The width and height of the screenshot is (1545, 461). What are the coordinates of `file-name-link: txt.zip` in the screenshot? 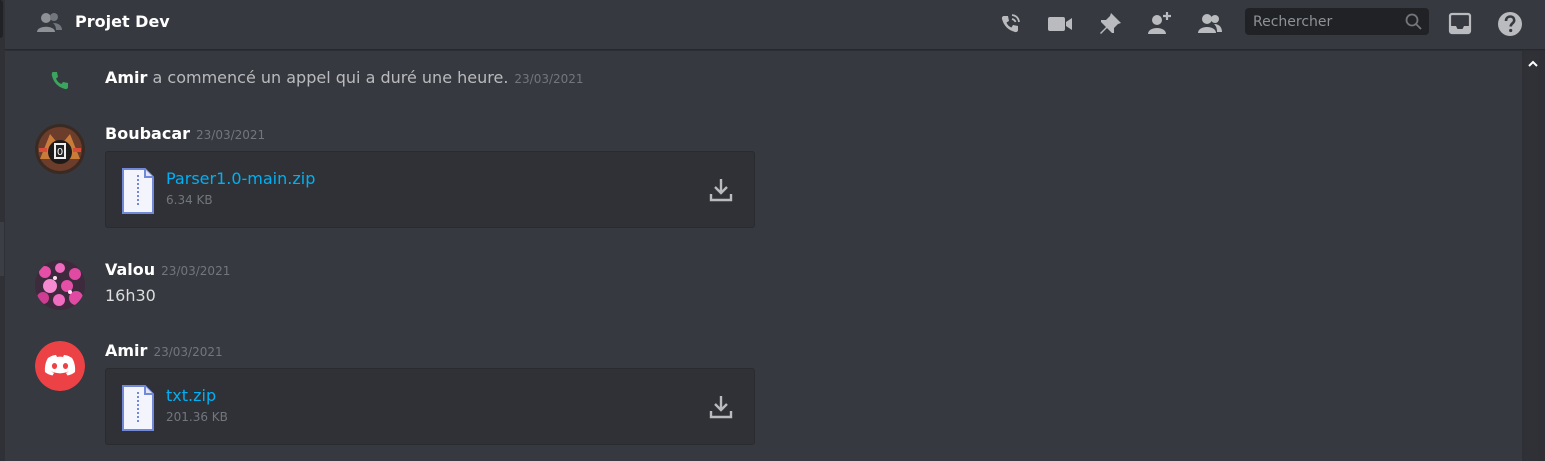 It's located at (191, 395).